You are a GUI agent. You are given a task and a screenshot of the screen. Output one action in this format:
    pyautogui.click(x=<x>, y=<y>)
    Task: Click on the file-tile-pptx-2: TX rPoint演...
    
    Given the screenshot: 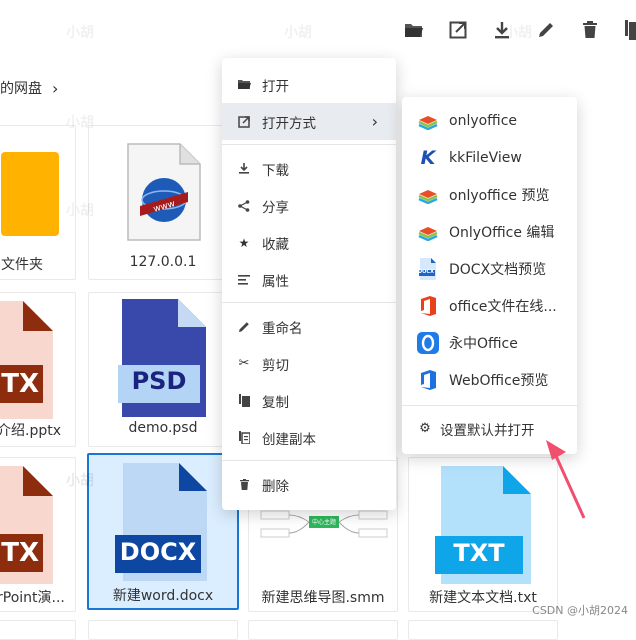 What is the action you would take?
    pyautogui.click(x=38, y=534)
    